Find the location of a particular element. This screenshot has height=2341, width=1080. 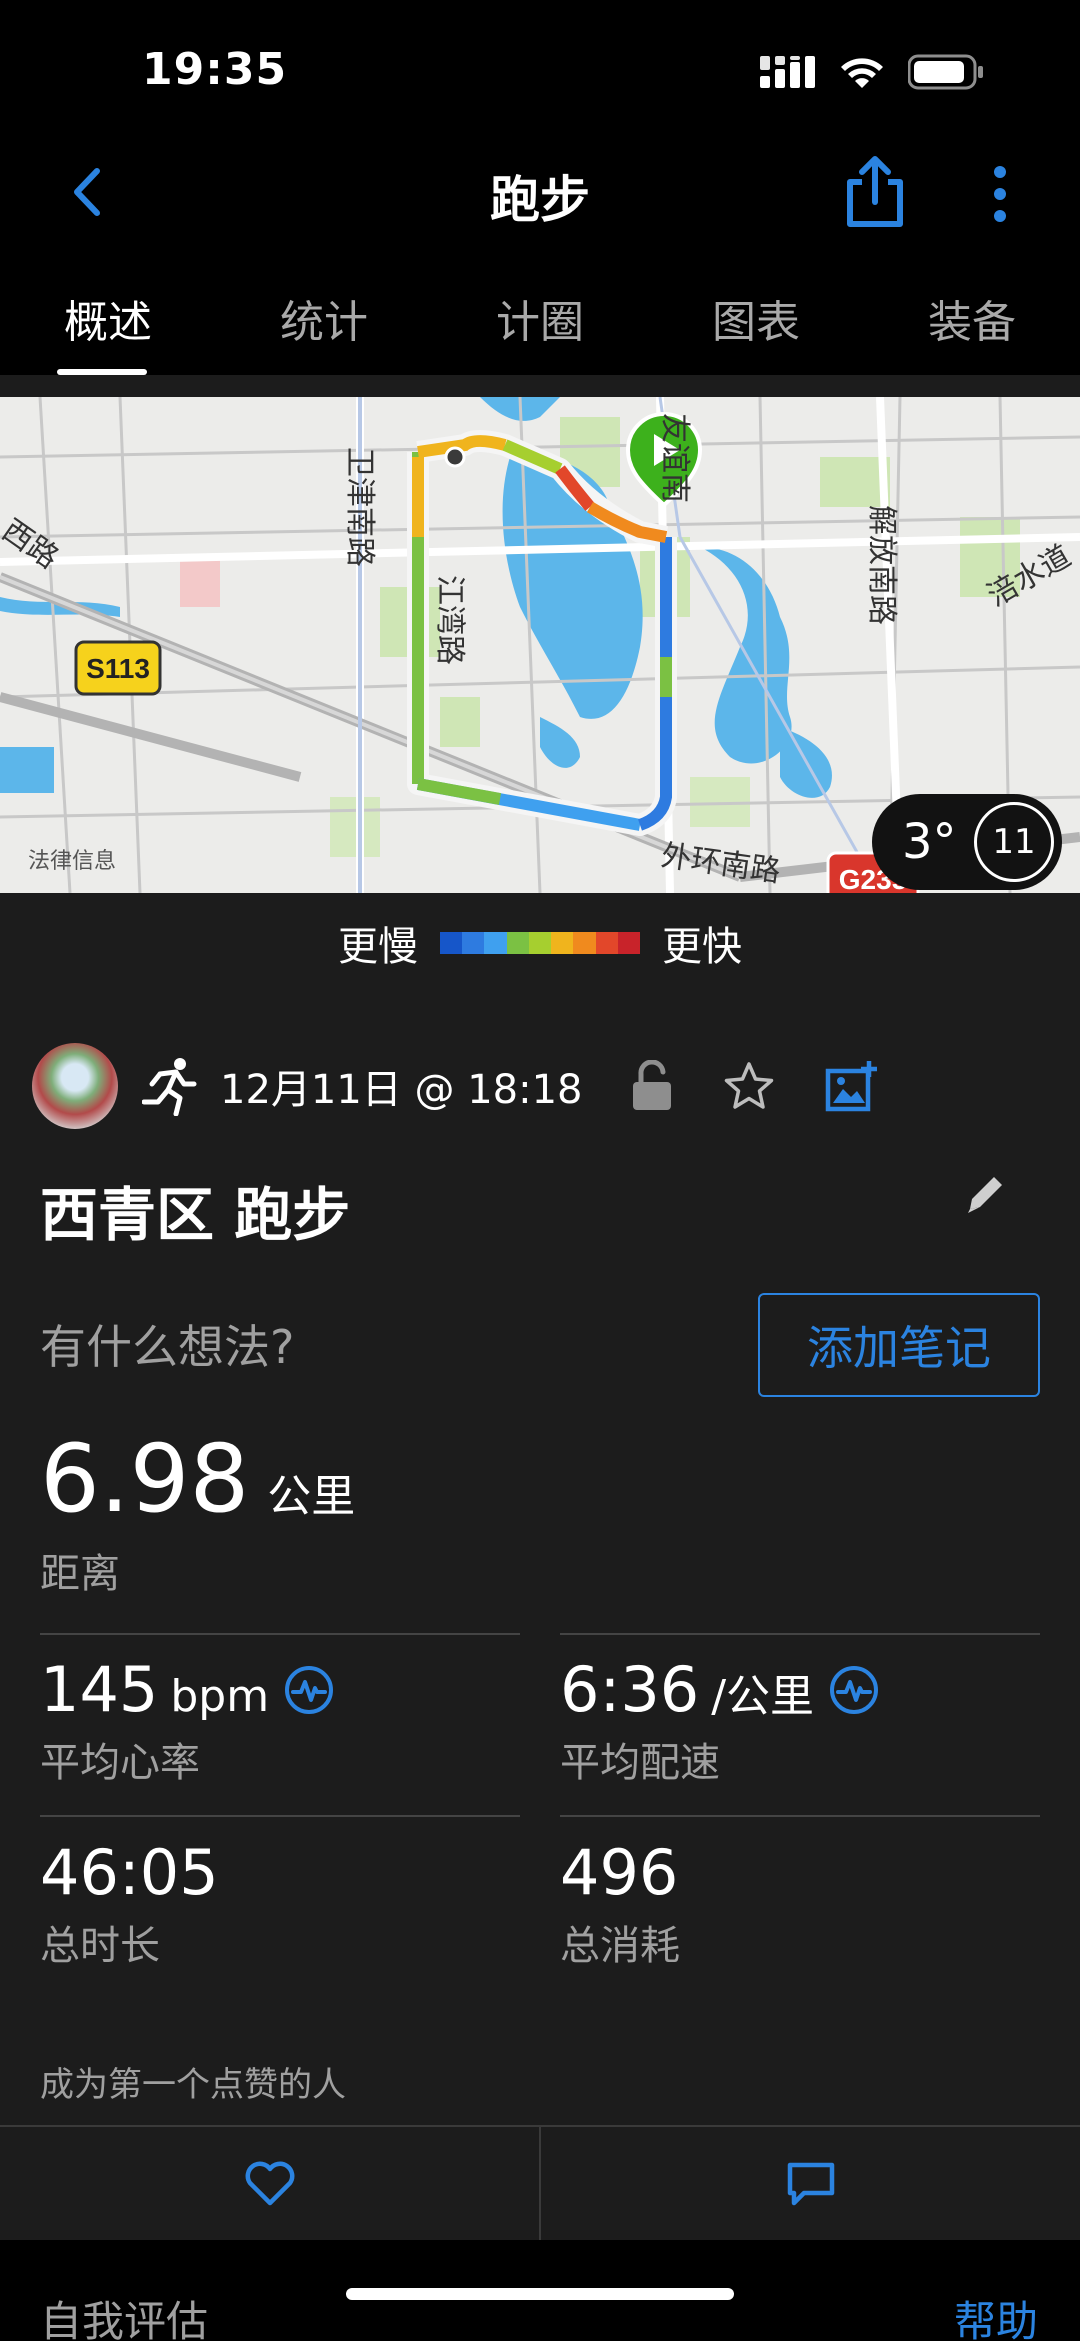

duration-stat: 46:05 总时长 is located at coordinates (129, 1903).